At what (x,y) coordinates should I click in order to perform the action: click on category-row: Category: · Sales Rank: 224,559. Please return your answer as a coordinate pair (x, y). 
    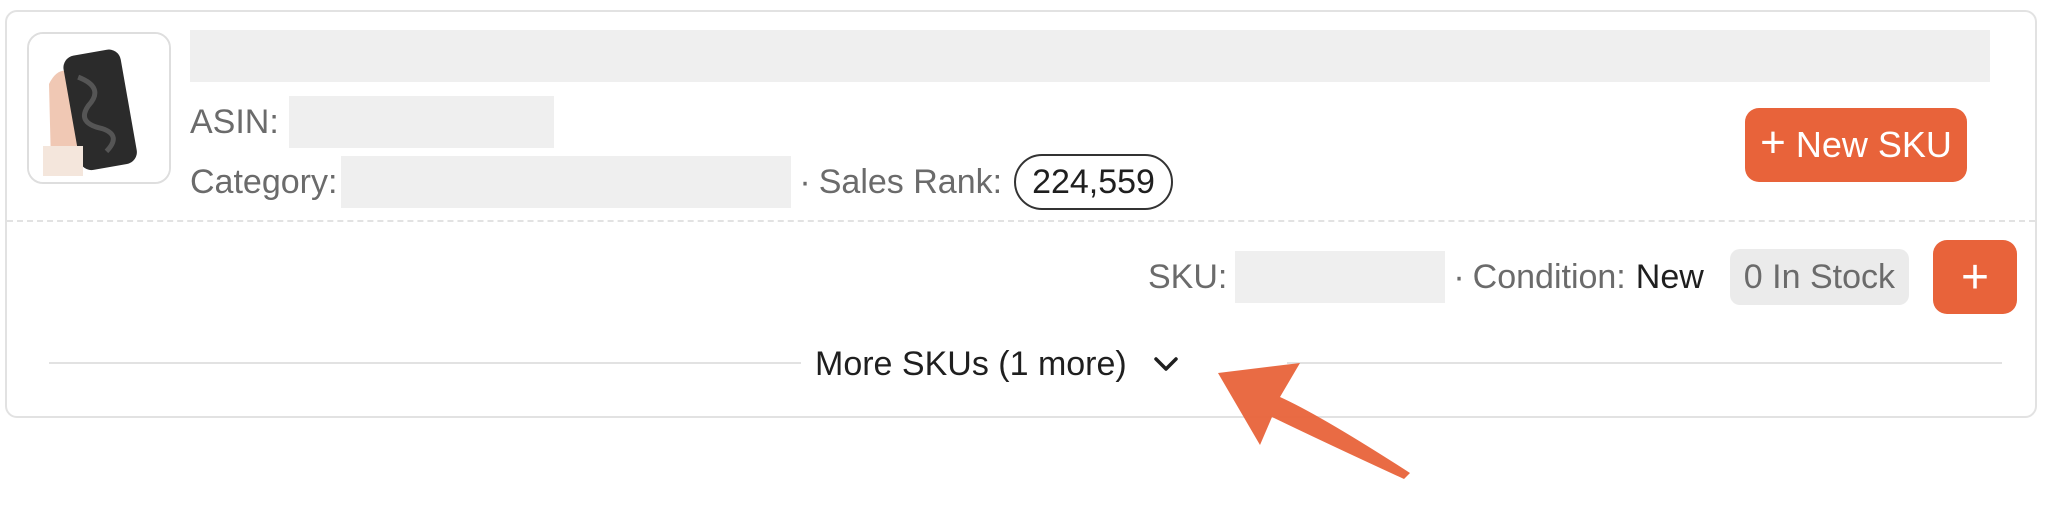
    Looking at the image, I should click on (681, 182).